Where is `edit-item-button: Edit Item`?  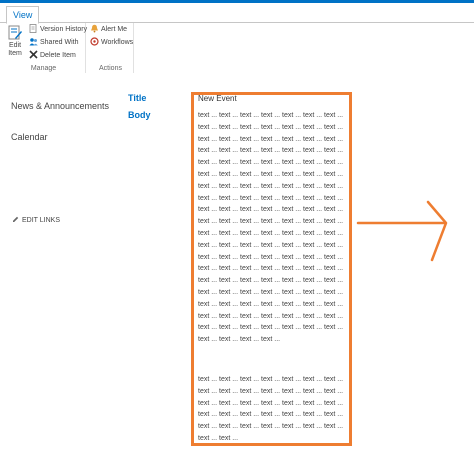 edit-item-button: Edit Item is located at coordinates (15, 41).